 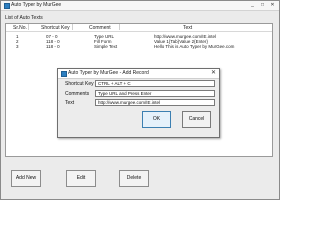 What do you see at coordinates (17, 46) in the screenshot?
I see `cell-srno: 3` at bounding box center [17, 46].